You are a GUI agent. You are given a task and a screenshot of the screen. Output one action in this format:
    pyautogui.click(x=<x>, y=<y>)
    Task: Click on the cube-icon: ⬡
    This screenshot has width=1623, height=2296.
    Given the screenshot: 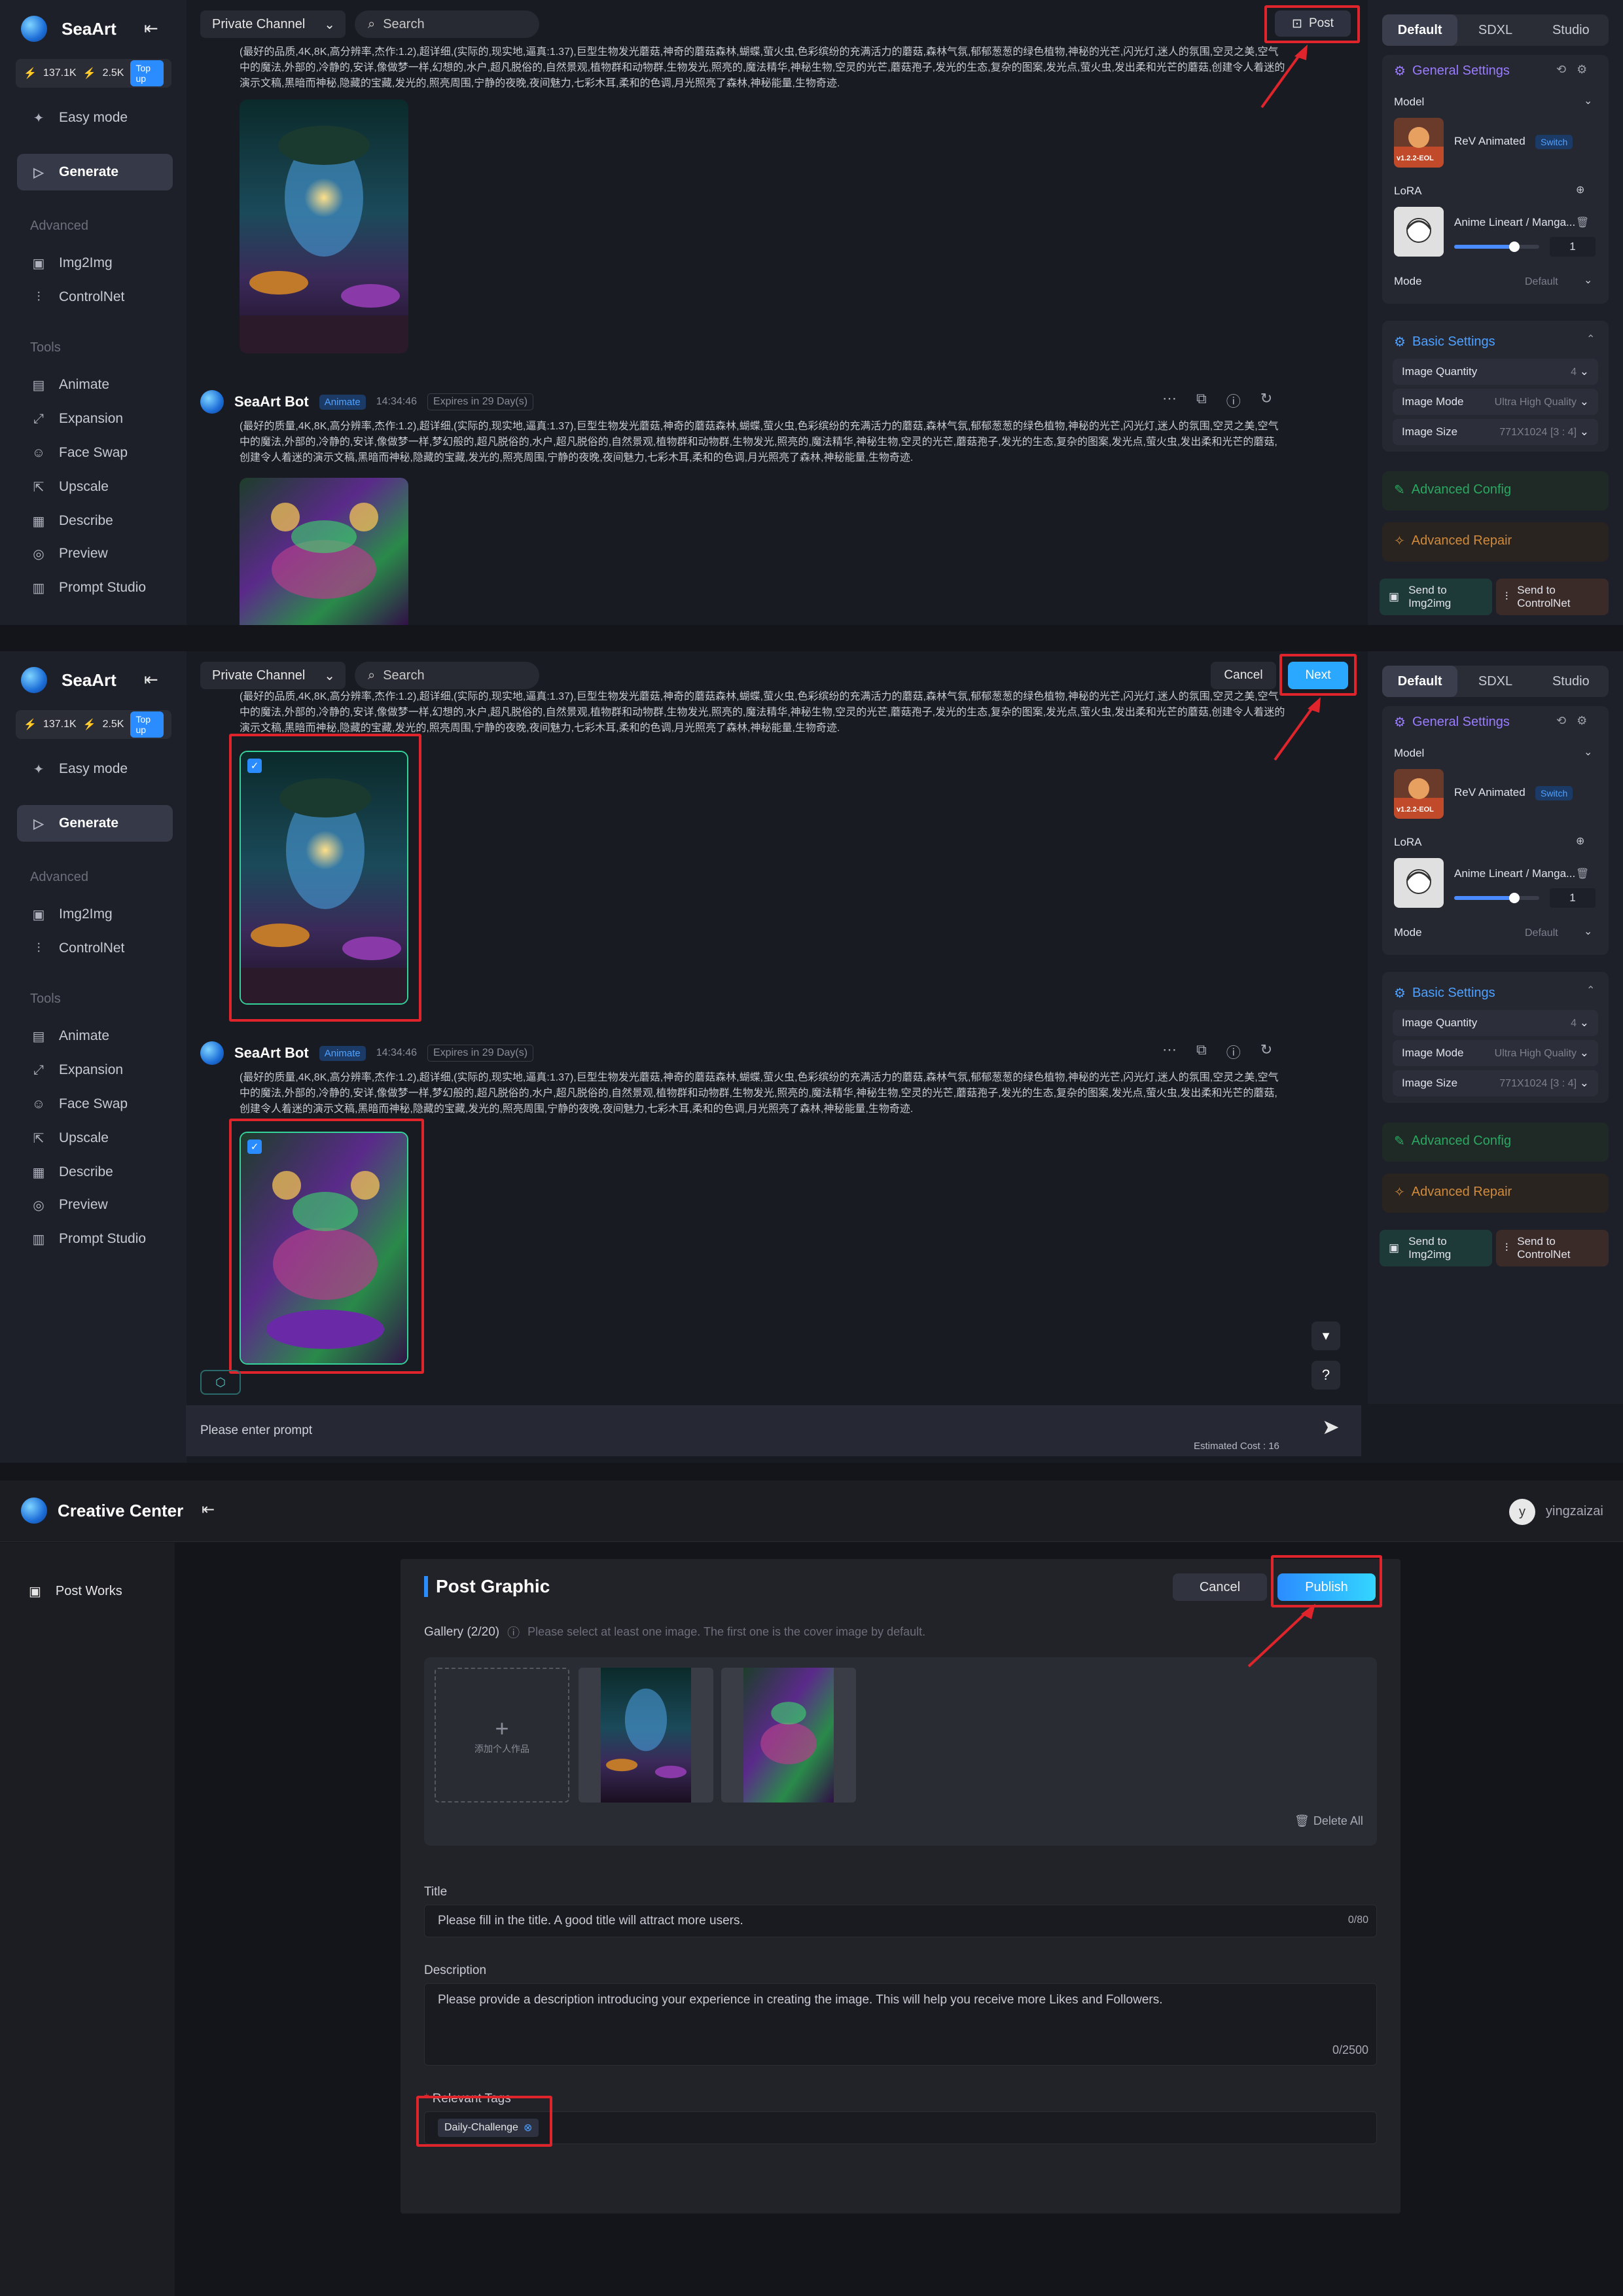 What is the action you would take?
    pyautogui.click(x=221, y=1382)
    